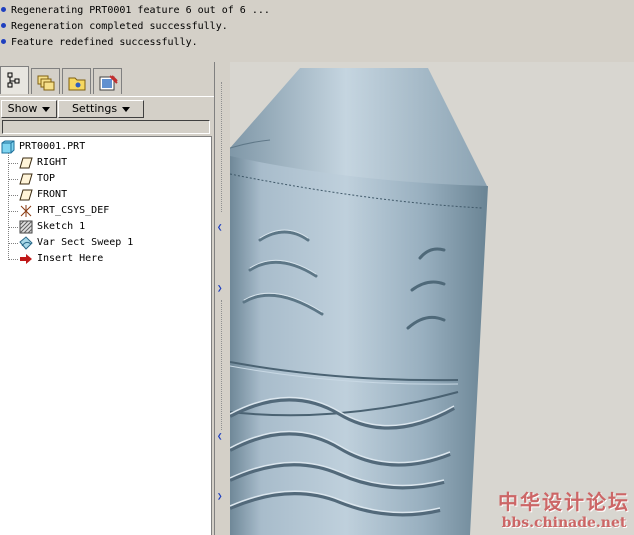  Describe the element at coordinates (8, 147) in the screenshot. I see `part-icon` at that location.